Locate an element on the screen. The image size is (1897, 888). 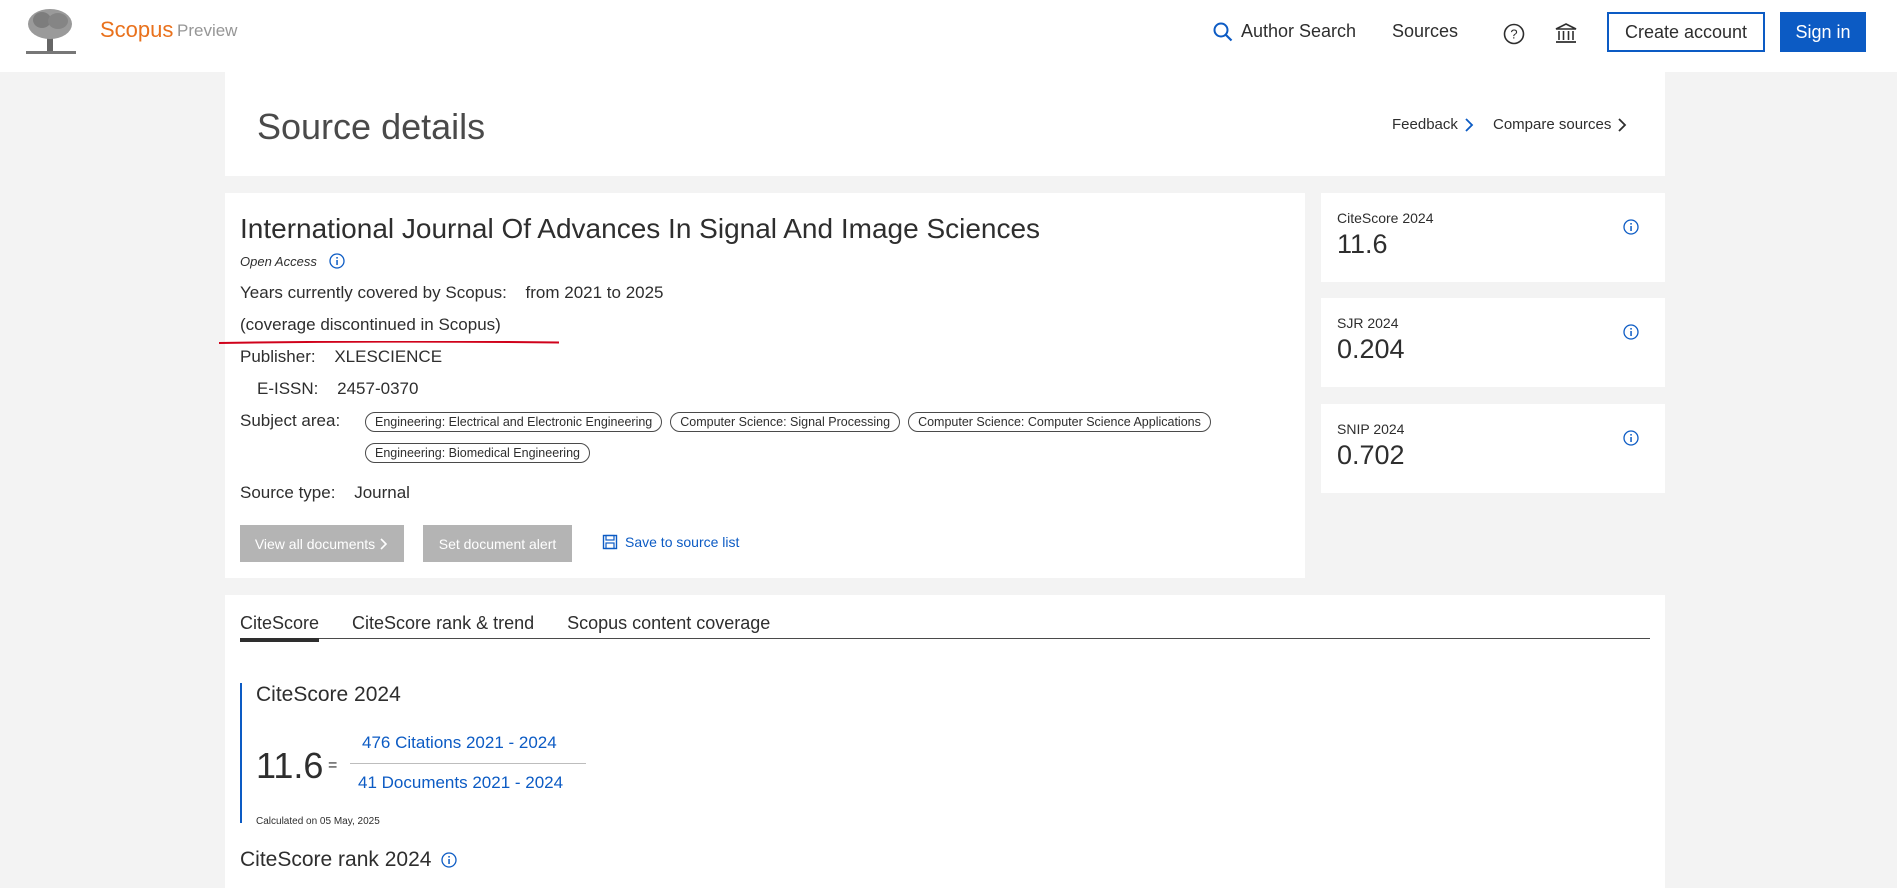
citescore-rank-title: CiteScore rank 2024 is located at coordinates (336, 859).